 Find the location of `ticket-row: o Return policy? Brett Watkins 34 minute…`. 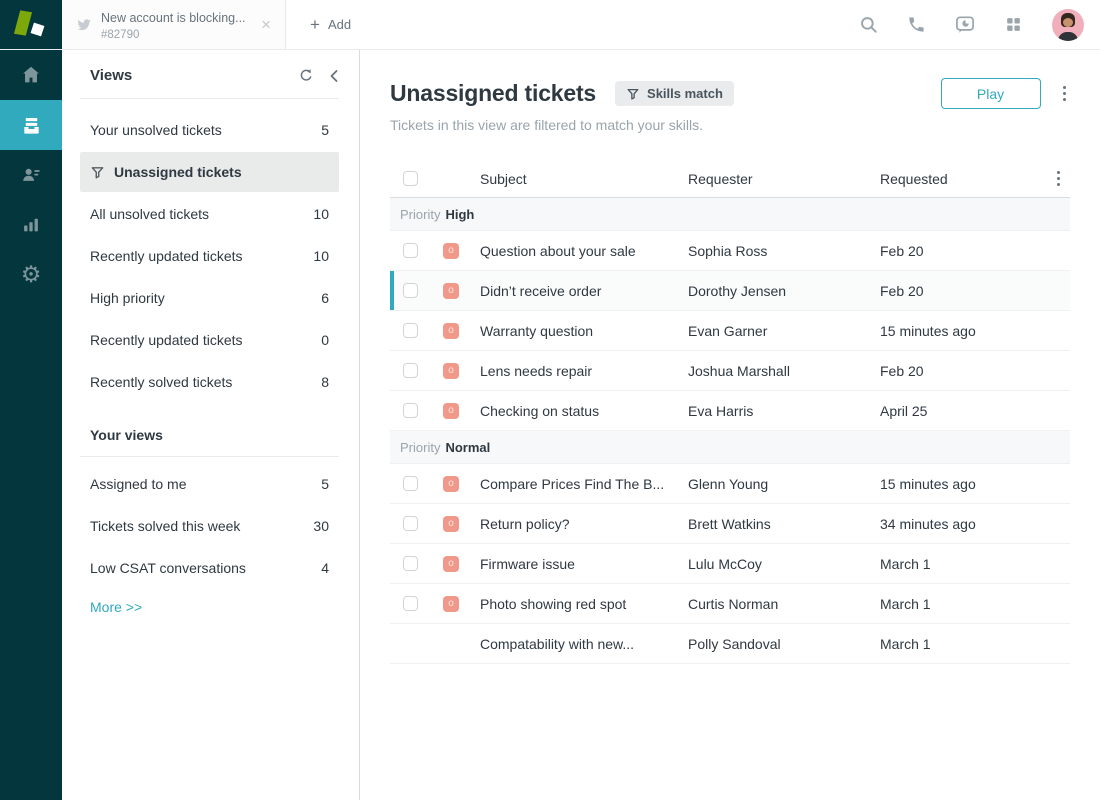

ticket-row: o Return policy? Brett Watkins 34 minute… is located at coordinates (730, 524).